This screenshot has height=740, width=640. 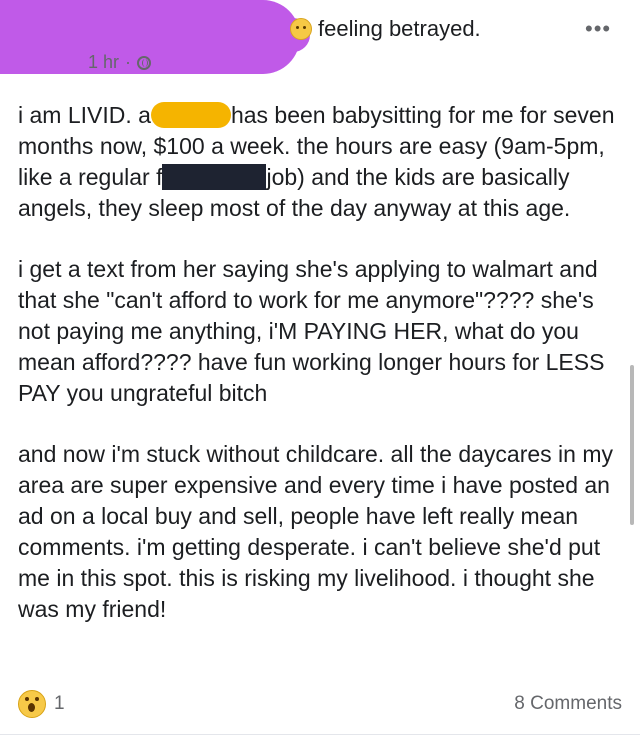 I want to click on wow-emoji-icon, so click(x=32, y=704).